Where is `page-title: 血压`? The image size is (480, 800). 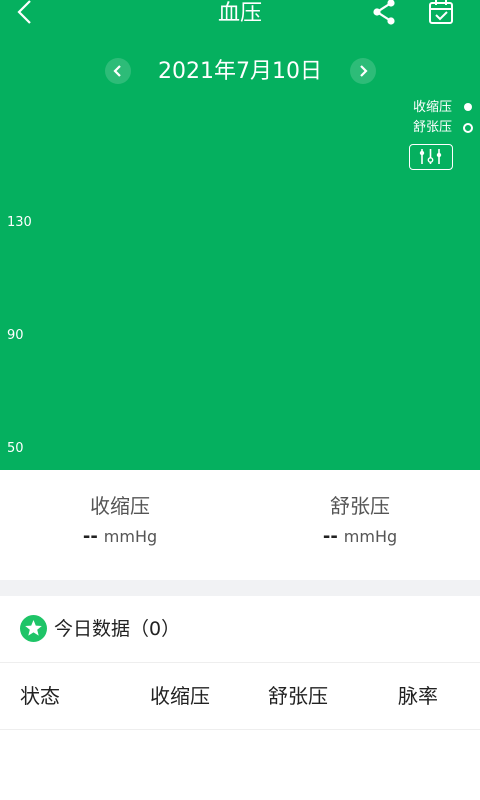
page-title: 血压 is located at coordinates (239, 13).